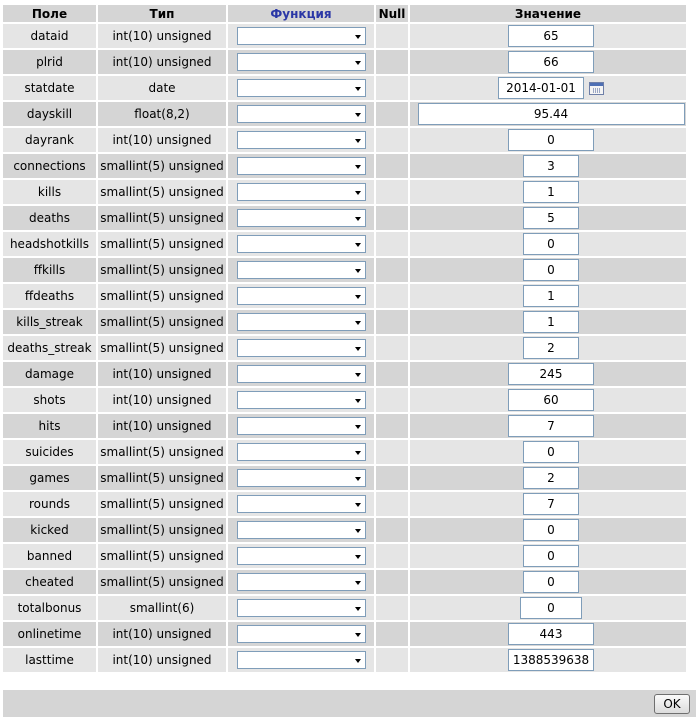 The height and width of the screenshot is (719, 698). What do you see at coordinates (49, 36) in the screenshot?
I see `field-name: dataid` at bounding box center [49, 36].